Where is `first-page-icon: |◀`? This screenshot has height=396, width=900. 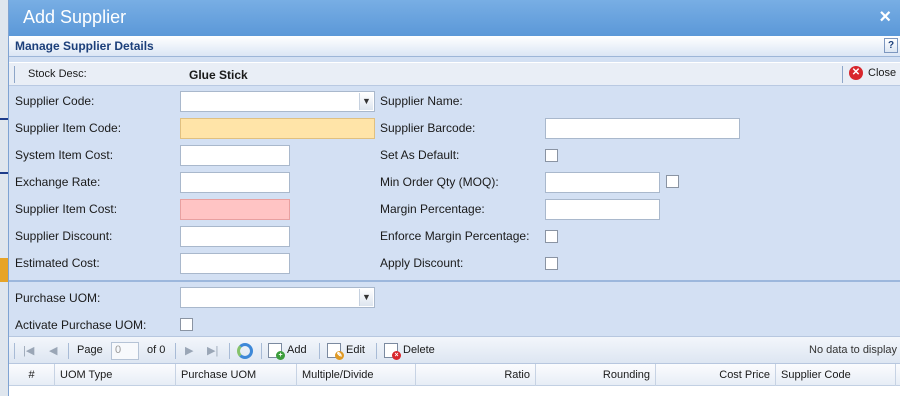
first-page-icon: |◀ is located at coordinates (28, 350).